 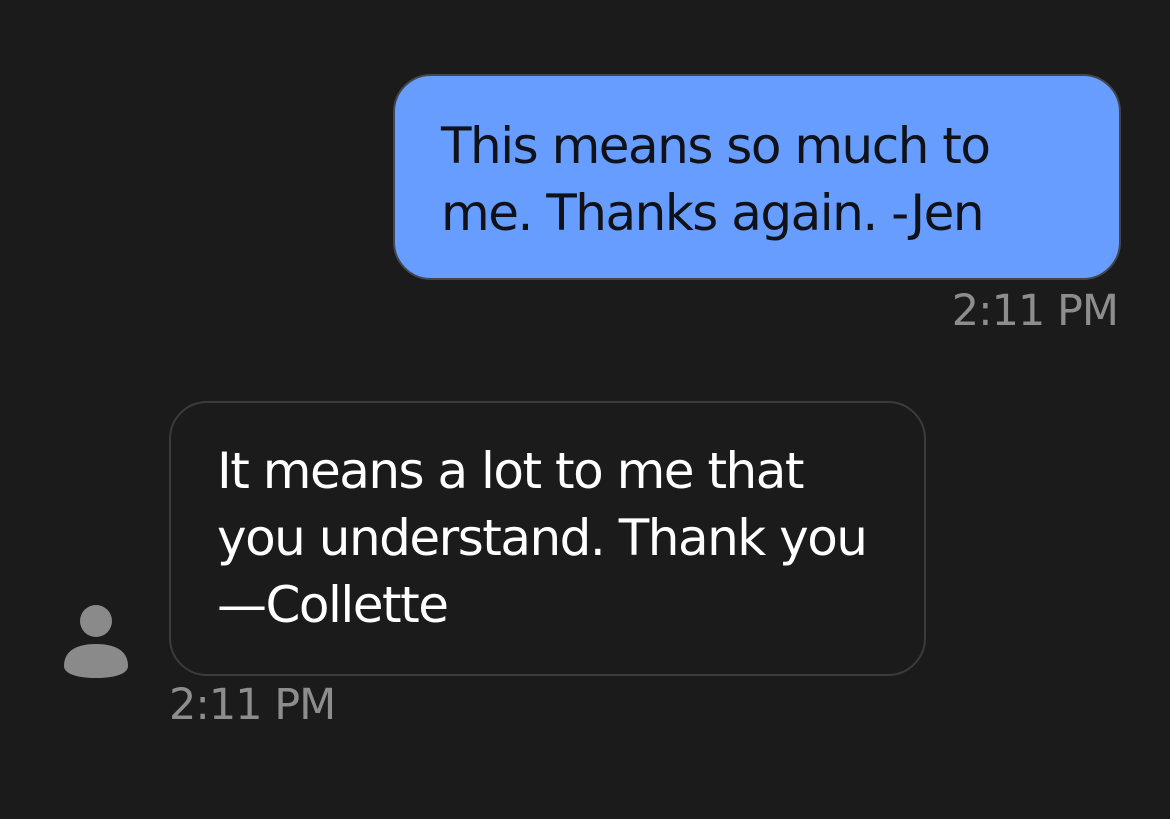 I want to click on default-contact-icon, so click(x=96, y=641).